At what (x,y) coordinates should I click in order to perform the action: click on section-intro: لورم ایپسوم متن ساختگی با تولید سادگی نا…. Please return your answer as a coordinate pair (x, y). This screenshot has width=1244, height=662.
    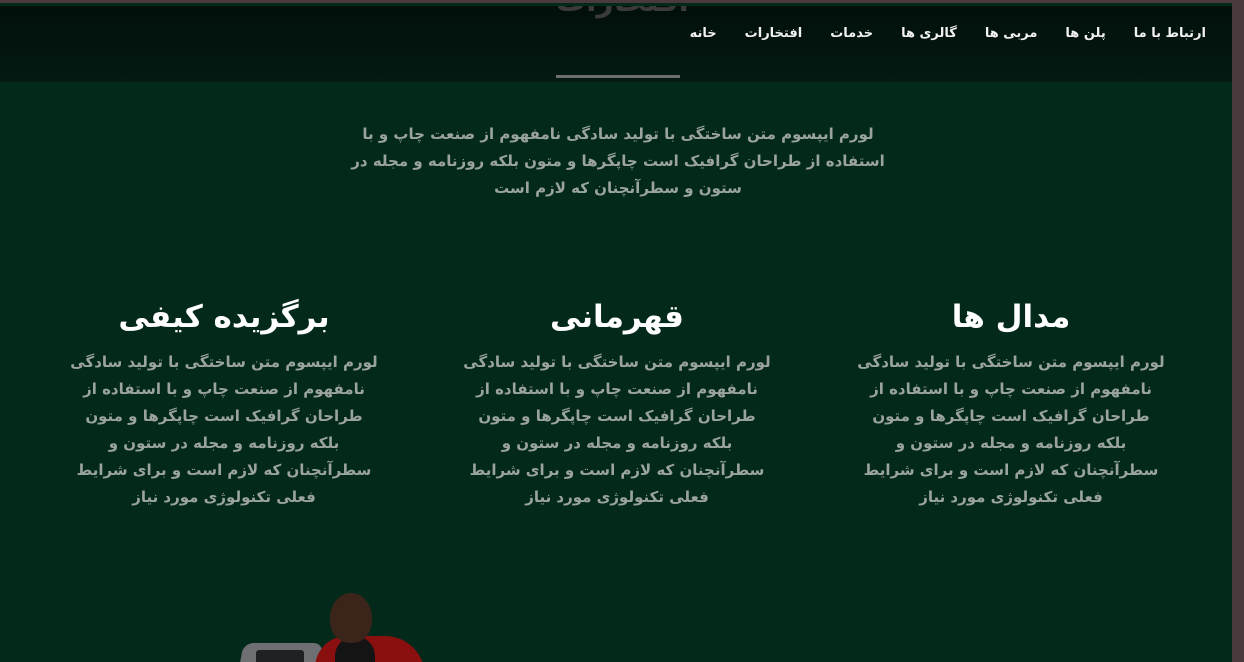
    Looking at the image, I should click on (618, 161).